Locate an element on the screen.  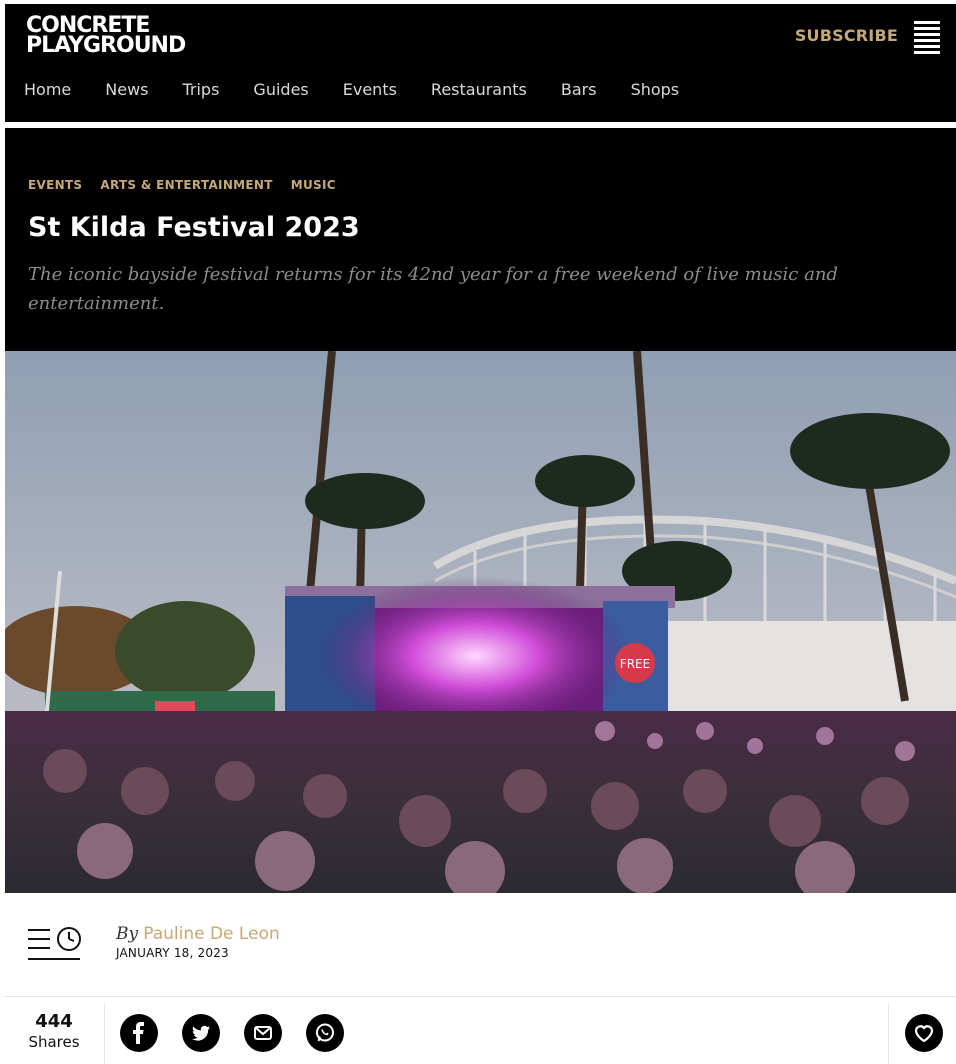
reading-time-icon is located at coordinates (55, 944).